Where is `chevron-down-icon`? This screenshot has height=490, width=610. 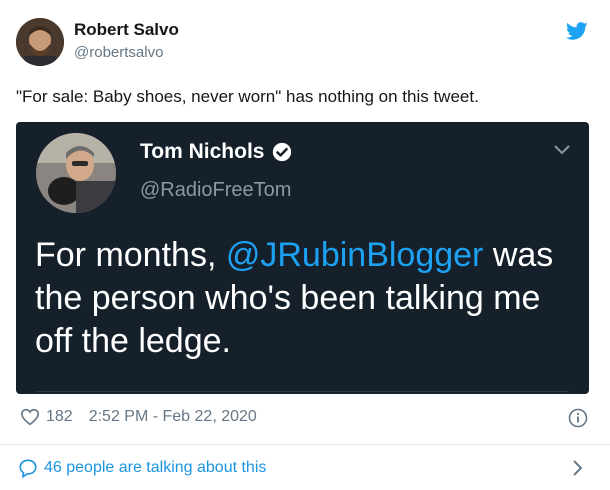 chevron-down-icon is located at coordinates (562, 150).